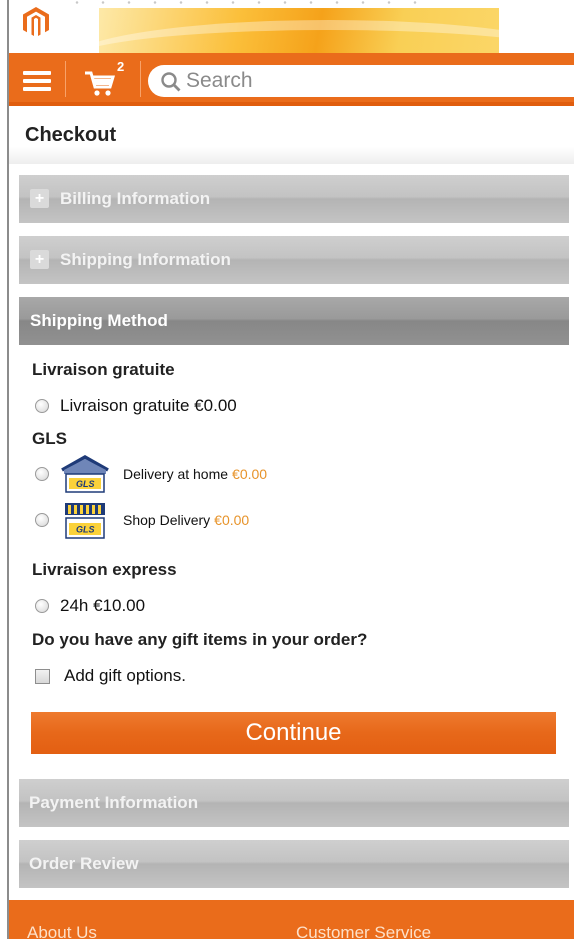 The height and width of the screenshot is (939, 574). I want to click on step-billing-information: + Billing Information, so click(294, 199).